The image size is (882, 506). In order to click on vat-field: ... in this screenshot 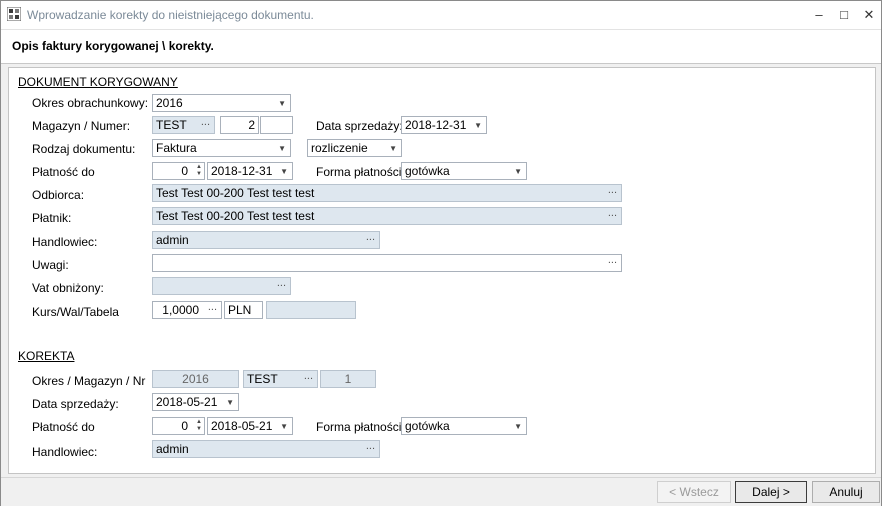, I will do `click(221, 286)`.